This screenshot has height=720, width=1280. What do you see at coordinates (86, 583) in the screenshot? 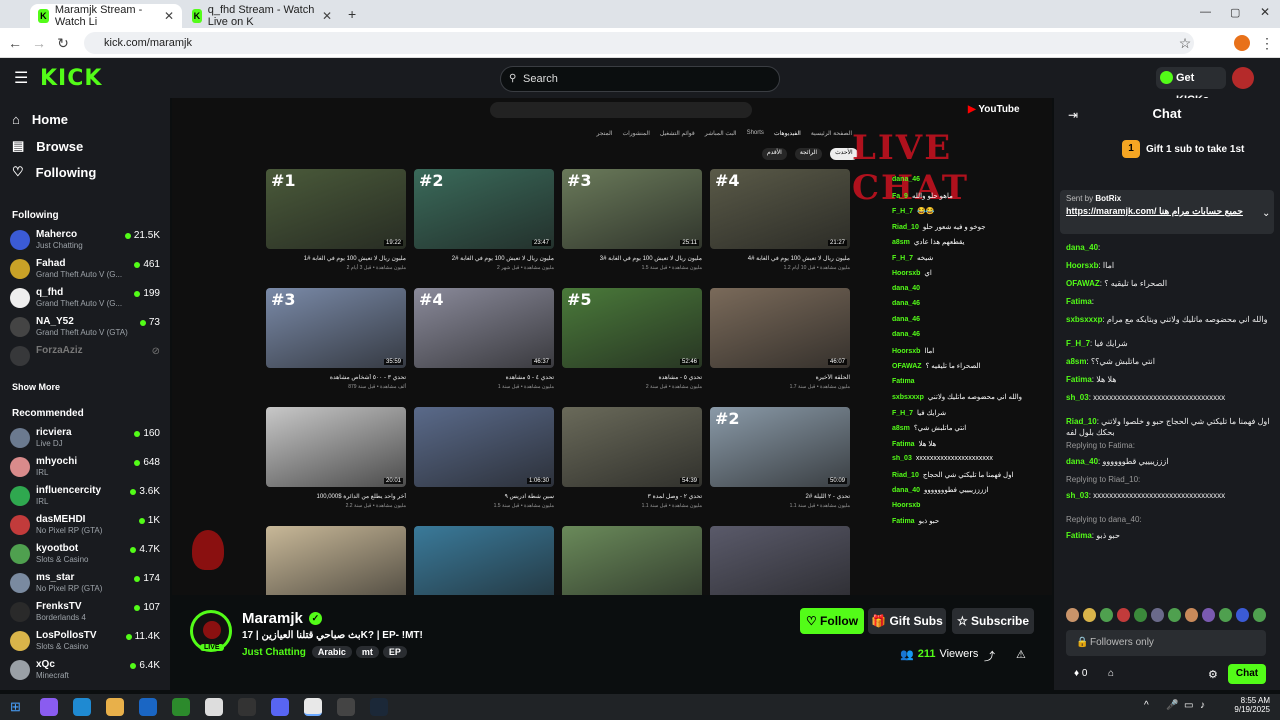
I see `channel-item: ms_star No Pixel RP (GTA) 174` at bounding box center [86, 583].